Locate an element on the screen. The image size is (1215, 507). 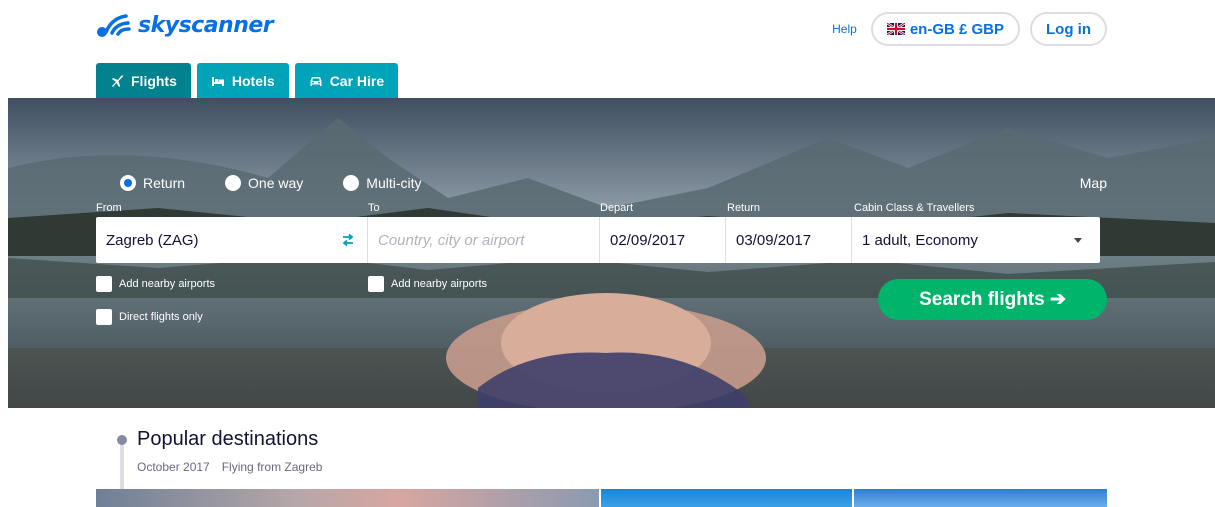
radio-return: Return is located at coordinates (152, 183).